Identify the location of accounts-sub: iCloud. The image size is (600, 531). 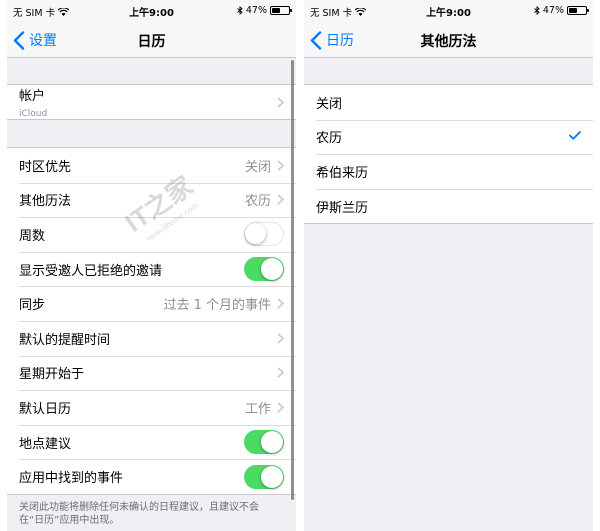
(33, 114).